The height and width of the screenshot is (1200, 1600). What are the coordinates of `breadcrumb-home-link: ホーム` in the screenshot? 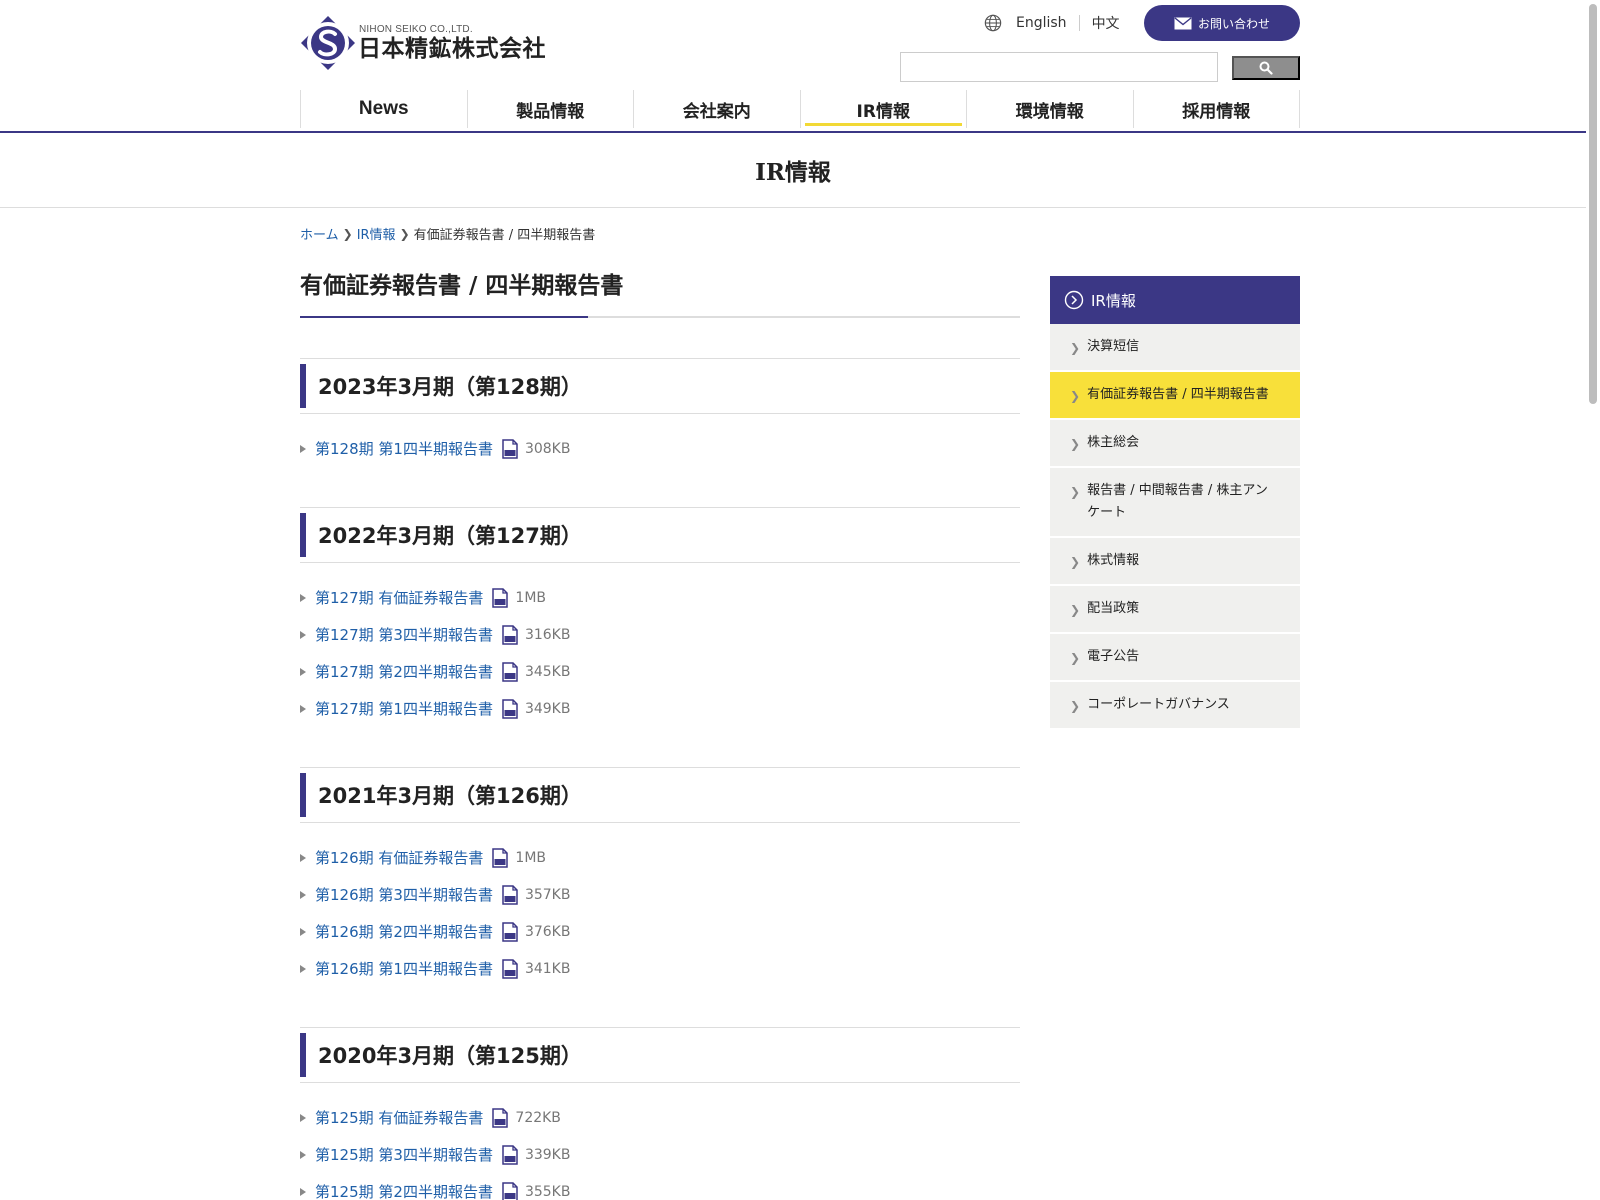 It's located at (319, 233).